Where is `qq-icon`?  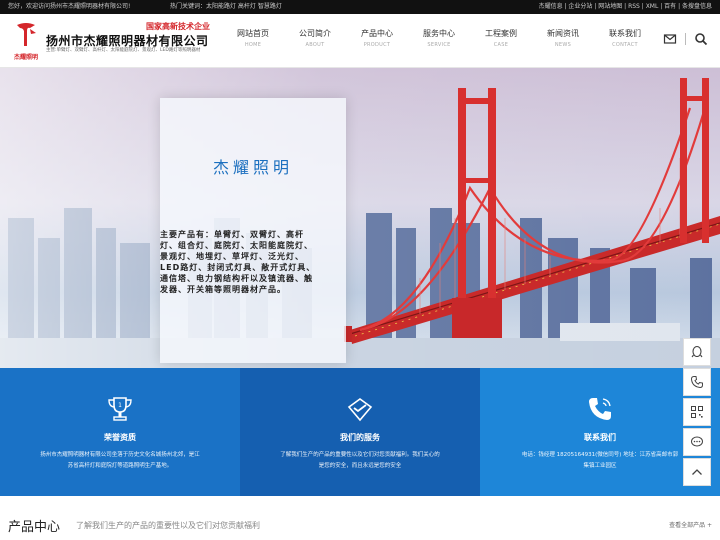
qq-icon is located at coordinates (697, 351).